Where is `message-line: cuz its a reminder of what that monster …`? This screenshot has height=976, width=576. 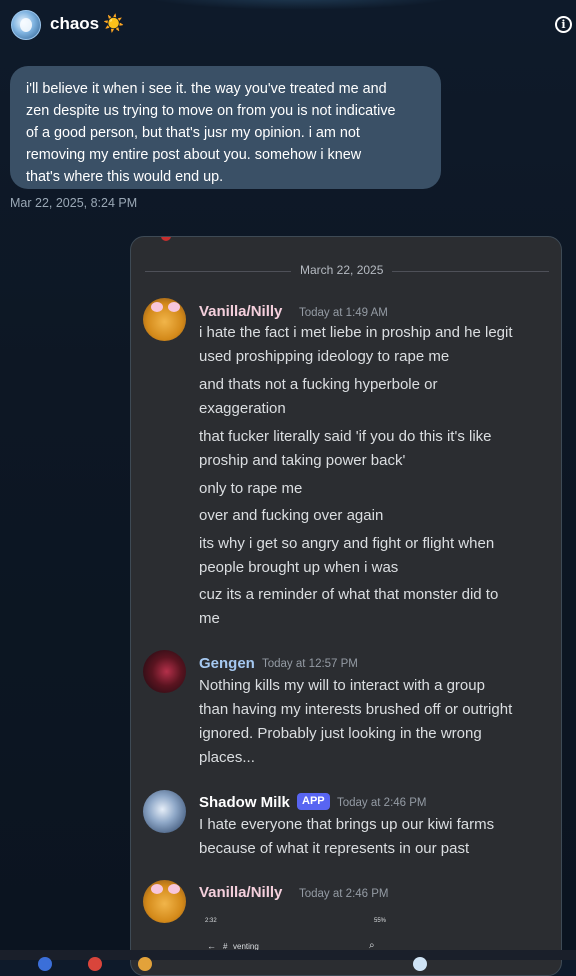 message-line: cuz its a reminder of what that monster … is located at coordinates (349, 594).